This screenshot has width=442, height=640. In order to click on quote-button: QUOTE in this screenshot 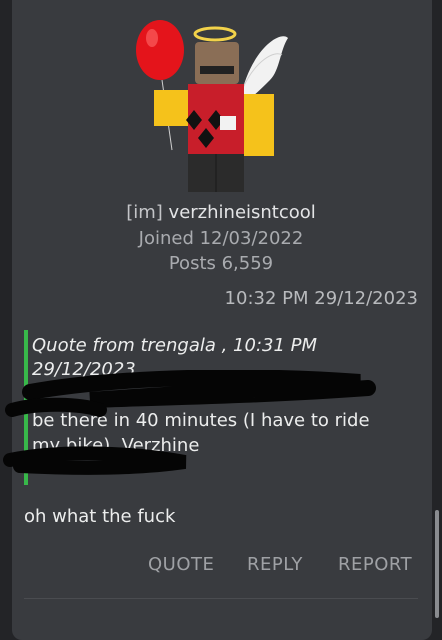, I will do `click(181, 564)`.